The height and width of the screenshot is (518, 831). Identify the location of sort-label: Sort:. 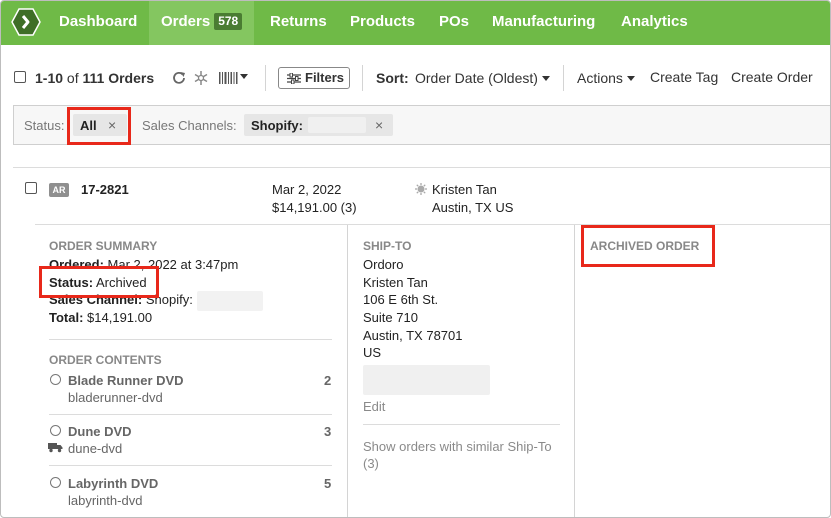
(392, 78).